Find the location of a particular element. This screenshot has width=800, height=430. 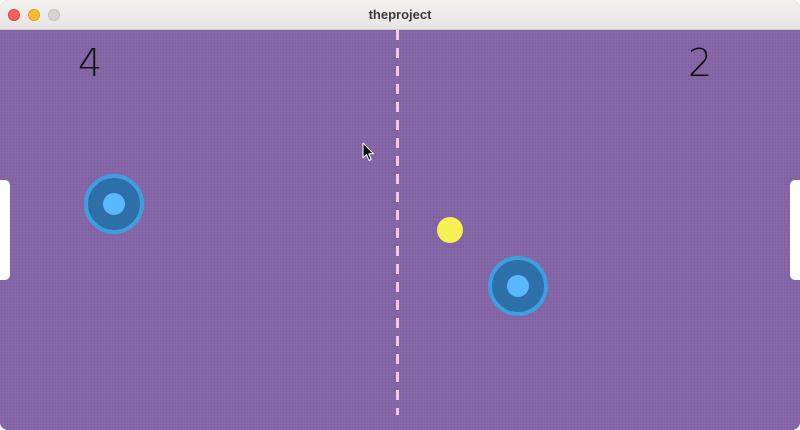

right-player-mallet is located at coordinates (518, 286).